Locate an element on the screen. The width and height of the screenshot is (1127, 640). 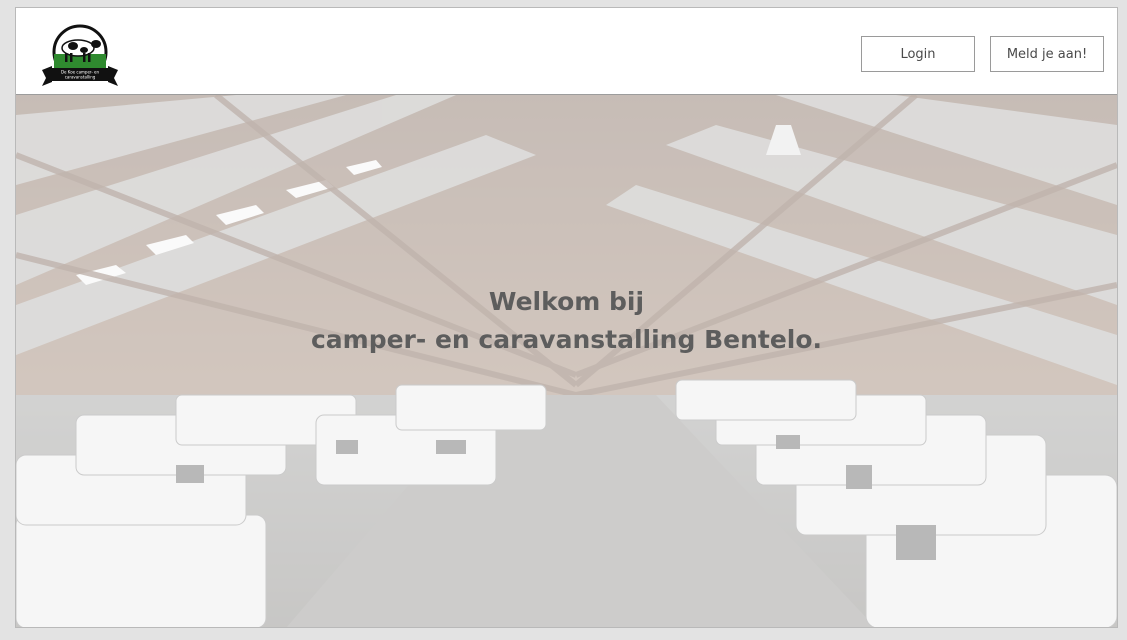
cow-logo-icon: De Koe camper- en caravanstalling is located at coordinates (80, 55).